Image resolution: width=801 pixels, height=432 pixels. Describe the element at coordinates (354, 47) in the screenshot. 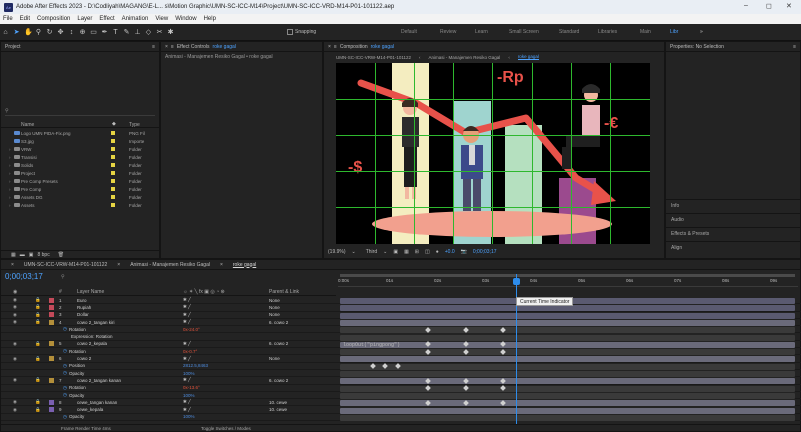

I see `composition-title: Composition` at that location.